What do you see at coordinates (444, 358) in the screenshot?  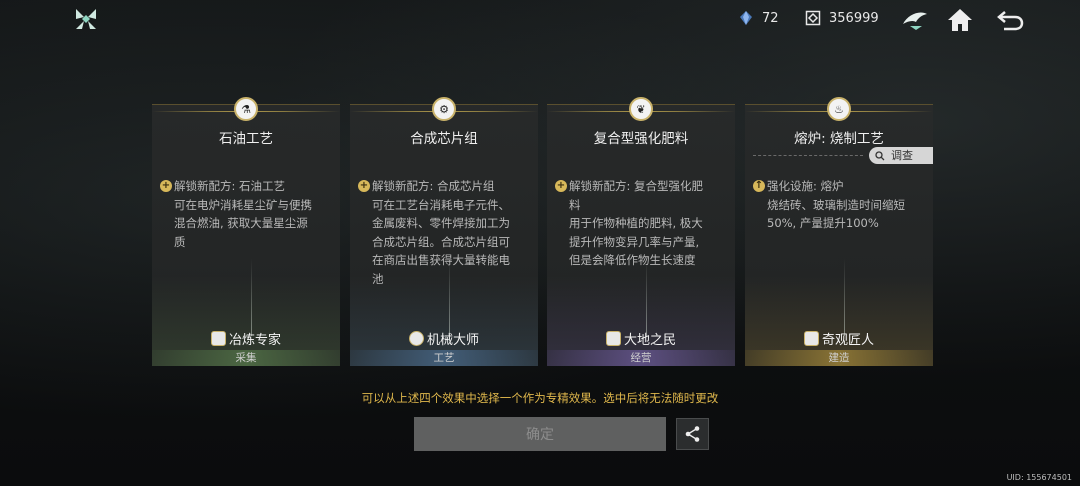 I see `card-category: 工艺` at bounding box center [444, 358].